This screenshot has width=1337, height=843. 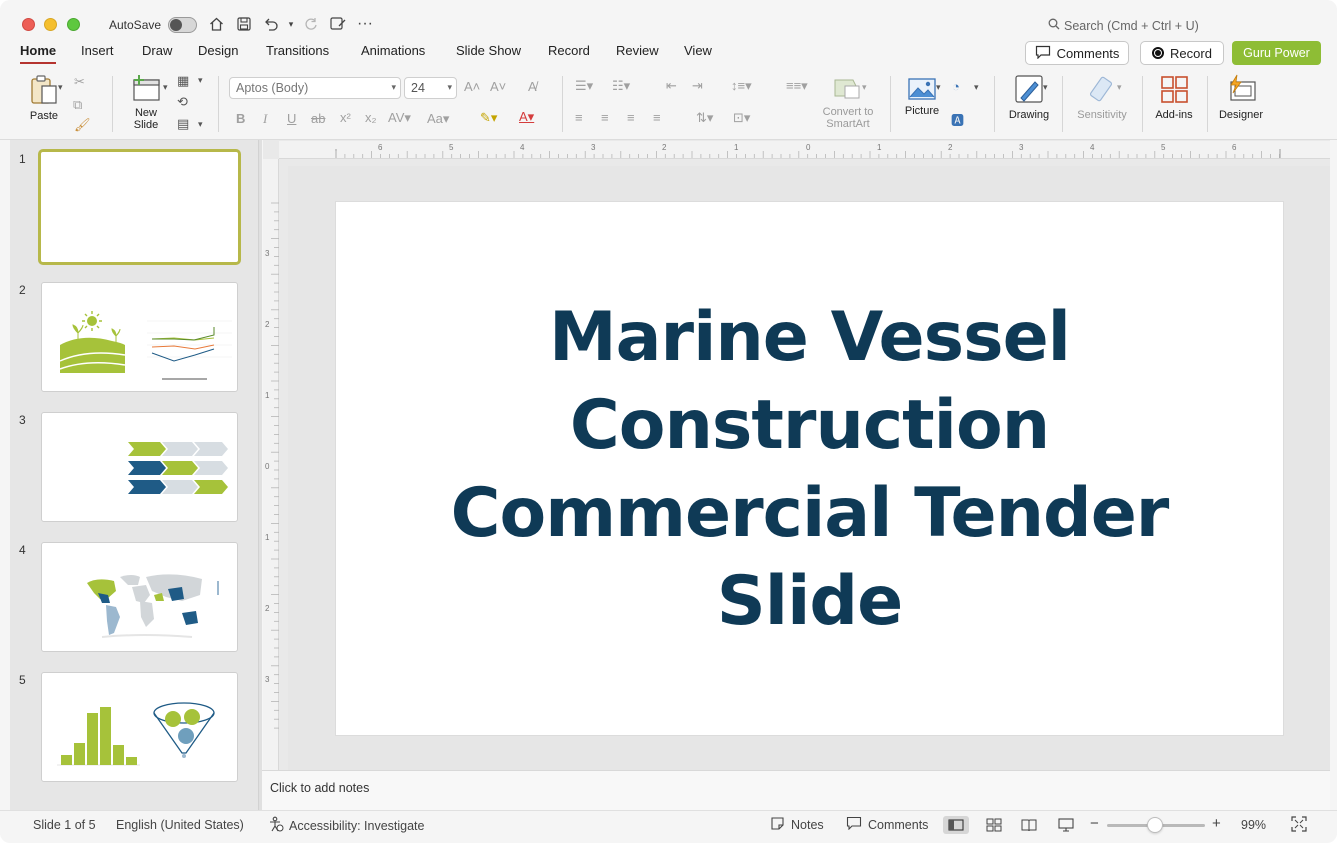 What do you see at coordinates (854, 824) in the screenshot?
I see `comment-icon` at bounding box center [854, 824].